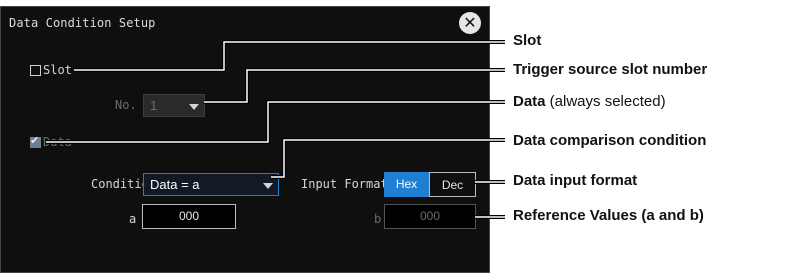 This screenshot has width=794, height=273. Describe the element at coordinates (608, 215) in the screenshot. I see `callout-reference: Reference Values (a and b)` at that location.